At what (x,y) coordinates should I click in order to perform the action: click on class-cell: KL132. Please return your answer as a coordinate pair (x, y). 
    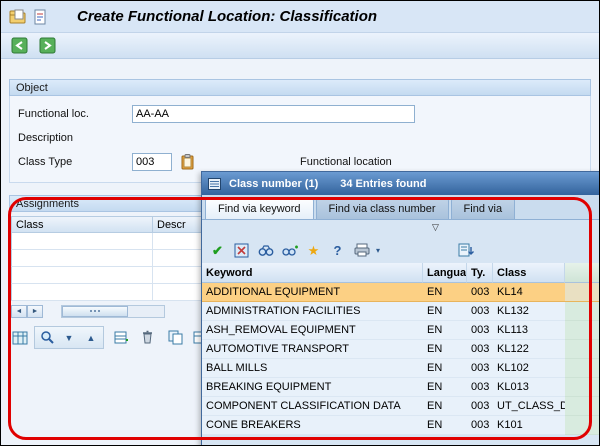
    Looking at the image, I should click on (529, 311).